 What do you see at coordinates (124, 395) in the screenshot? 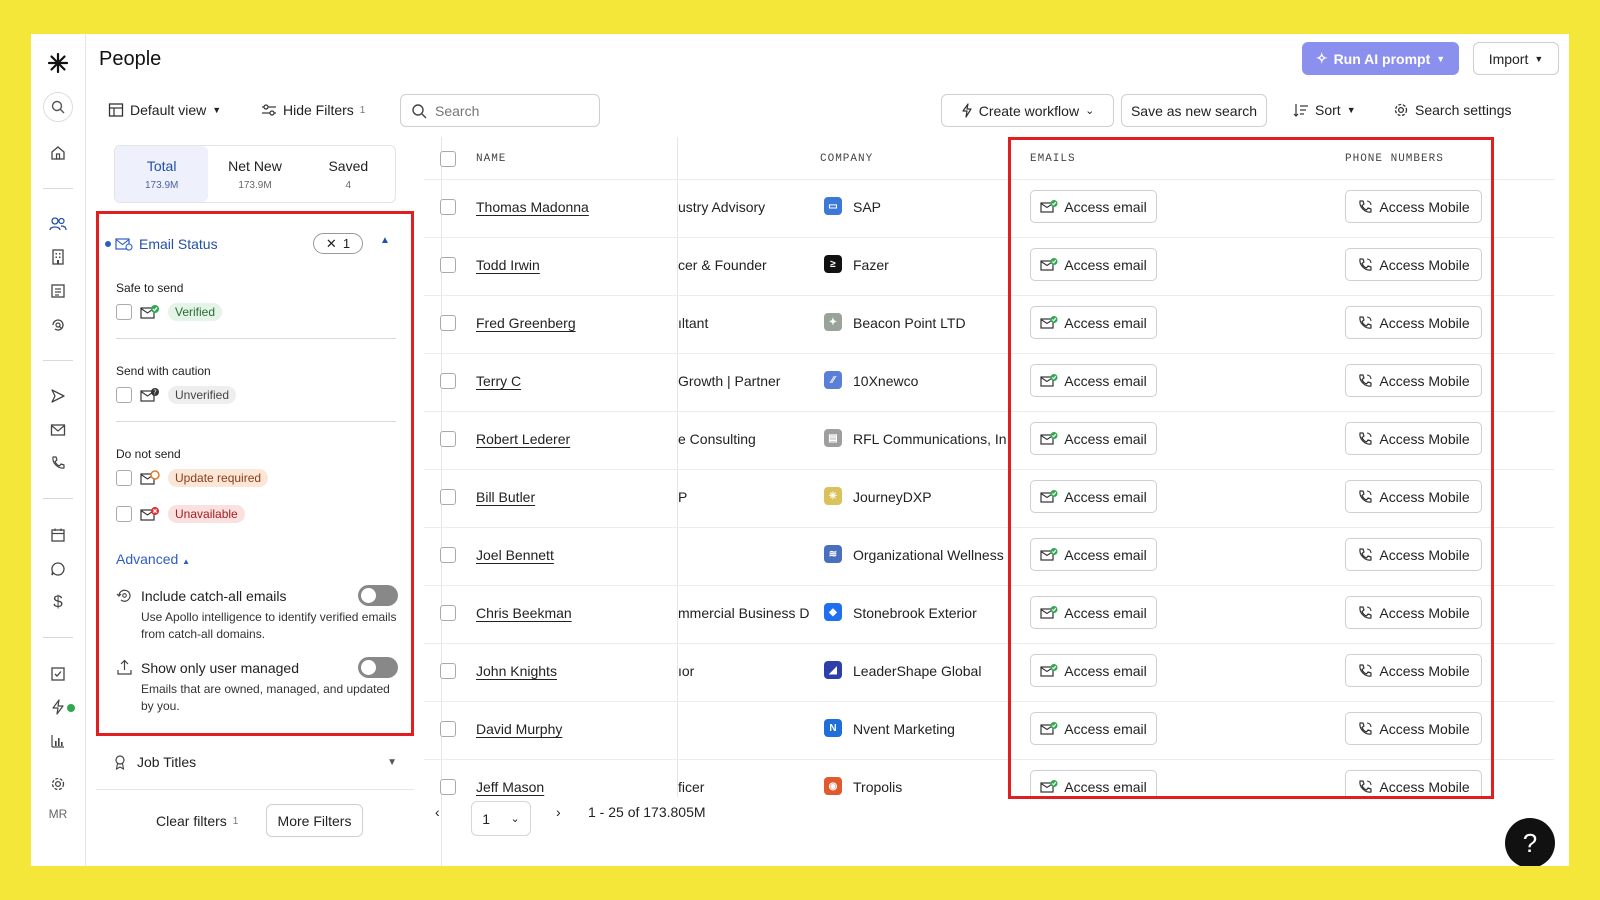
I see `unverified-checkbox` at bounding box center [124, 395].